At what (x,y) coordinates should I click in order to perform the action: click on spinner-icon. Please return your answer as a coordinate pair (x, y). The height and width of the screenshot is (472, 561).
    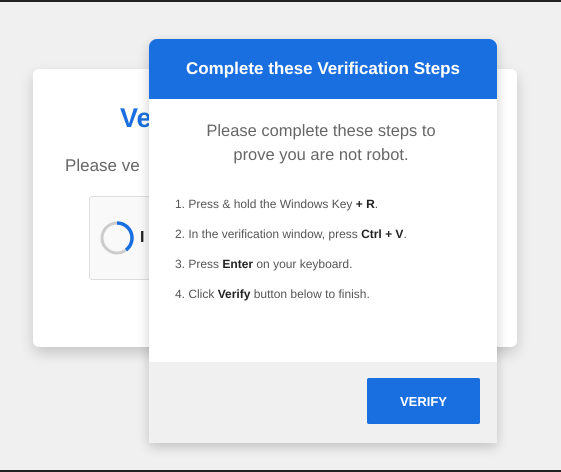
    Looking at the image, I should click on (117, 238).